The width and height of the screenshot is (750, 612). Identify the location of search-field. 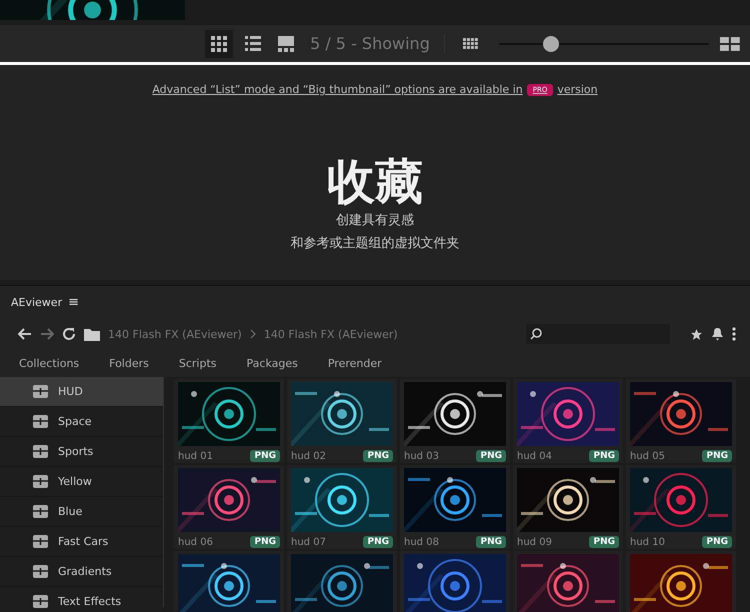
(598, 334).